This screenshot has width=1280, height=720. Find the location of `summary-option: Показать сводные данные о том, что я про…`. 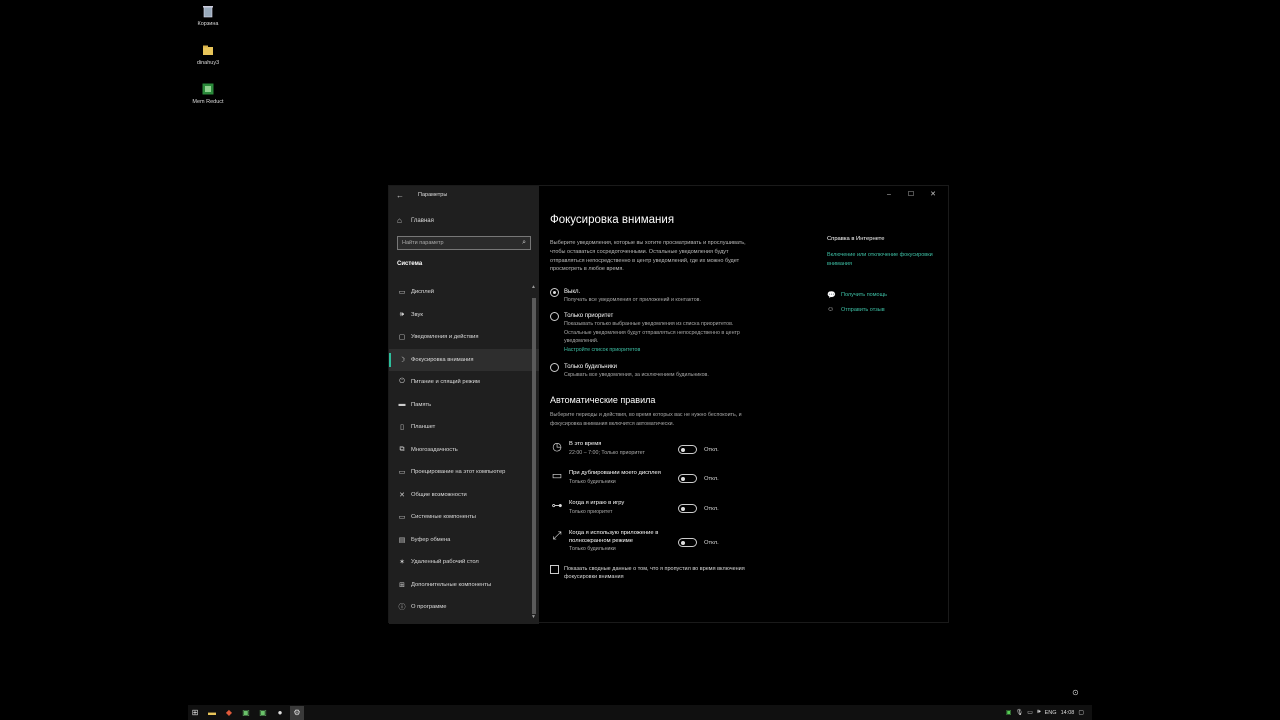

summary-option: Показать сводные данные о том, что я про… is located at coordinates (657, 573).